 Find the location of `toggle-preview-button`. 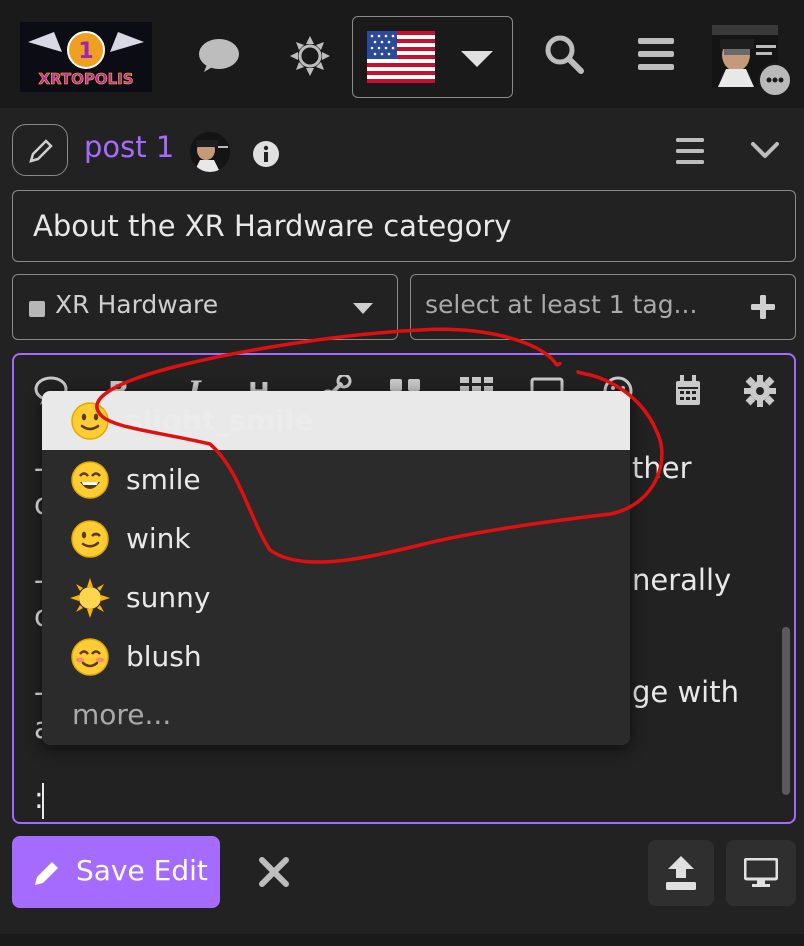

toggle-preview-button is located at coordinates (761, 873).